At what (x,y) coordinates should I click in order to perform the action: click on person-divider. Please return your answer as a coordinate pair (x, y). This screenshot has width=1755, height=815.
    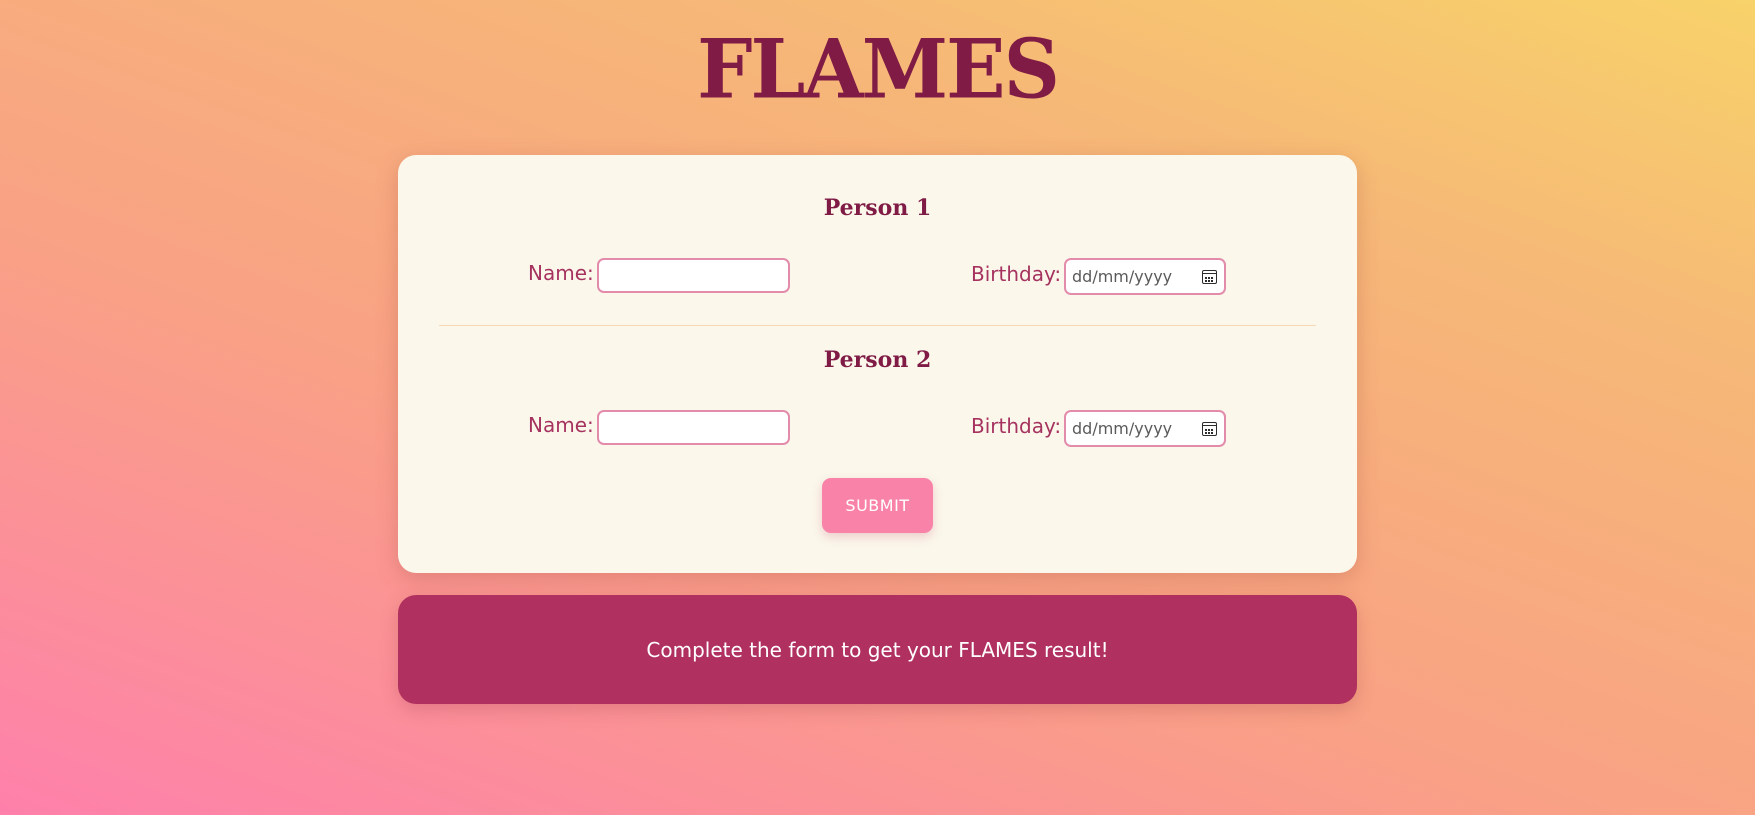
    Looking at the image, I should click on (877, 325).